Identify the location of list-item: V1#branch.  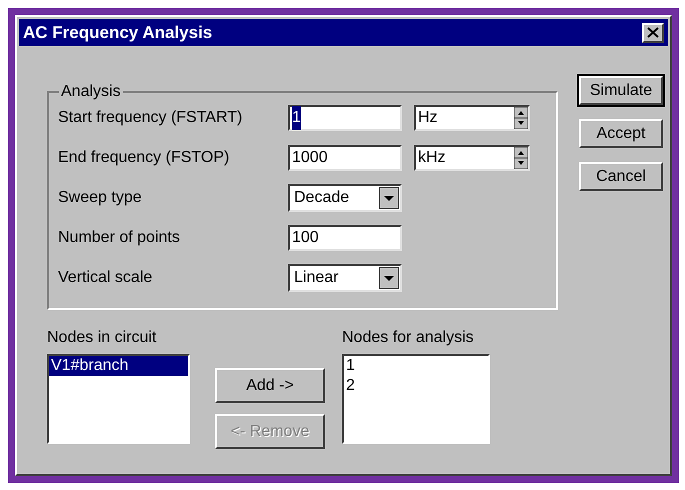
(118, 366).